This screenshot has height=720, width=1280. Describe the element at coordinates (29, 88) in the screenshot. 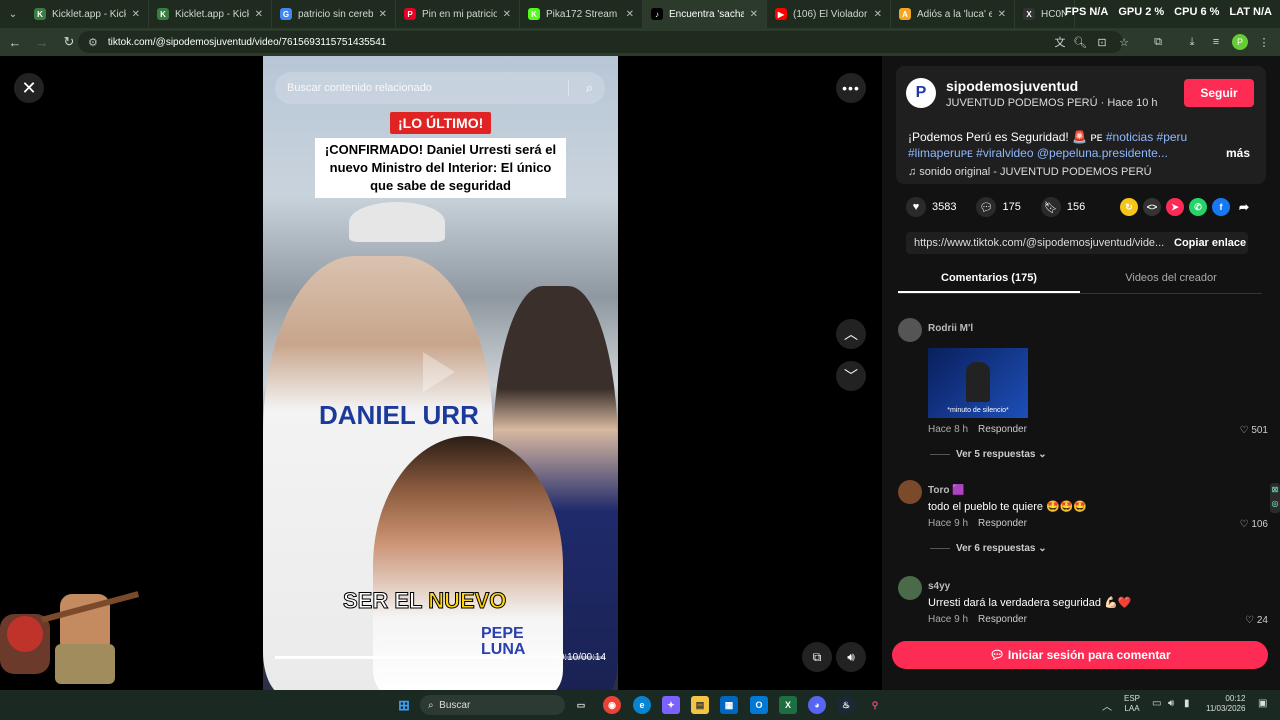

I see `close-icon: ✕` at that location.